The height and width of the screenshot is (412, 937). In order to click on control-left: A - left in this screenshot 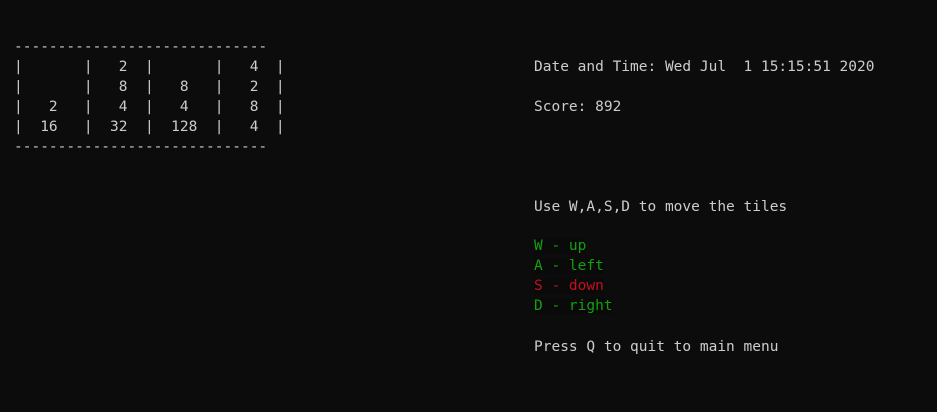, I will do `click(573, 266)`.